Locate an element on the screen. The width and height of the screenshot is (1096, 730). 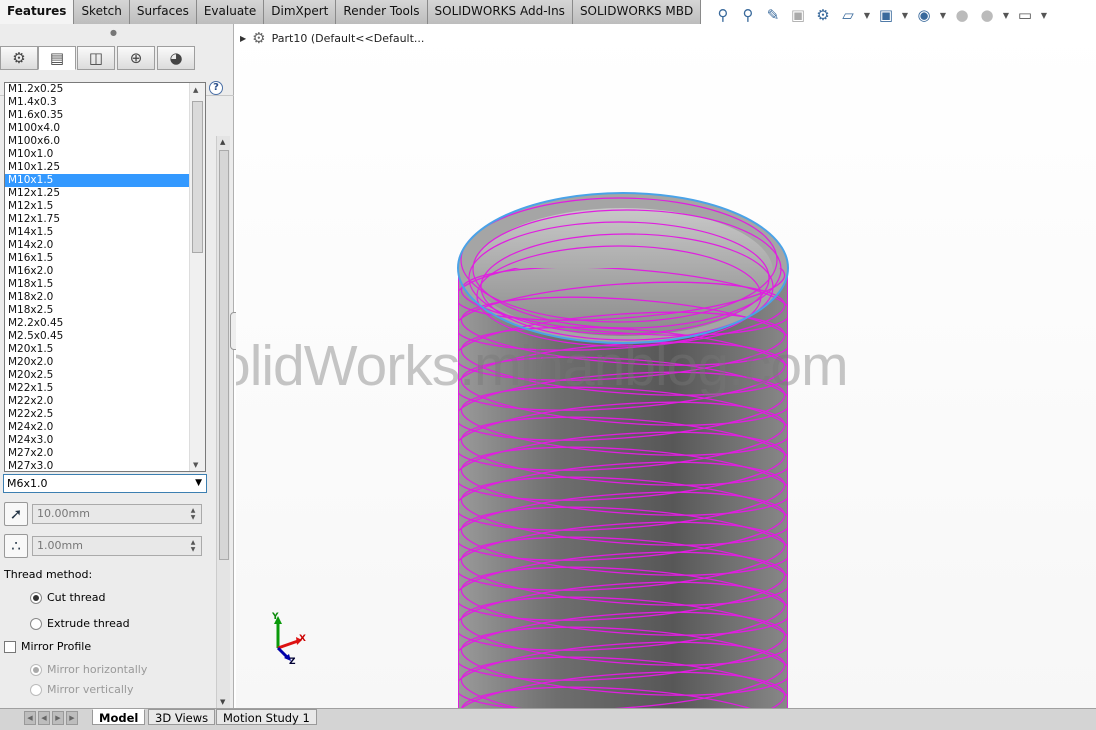
configurationmanager-icon: ◫ is located at coordinates (96, 58).